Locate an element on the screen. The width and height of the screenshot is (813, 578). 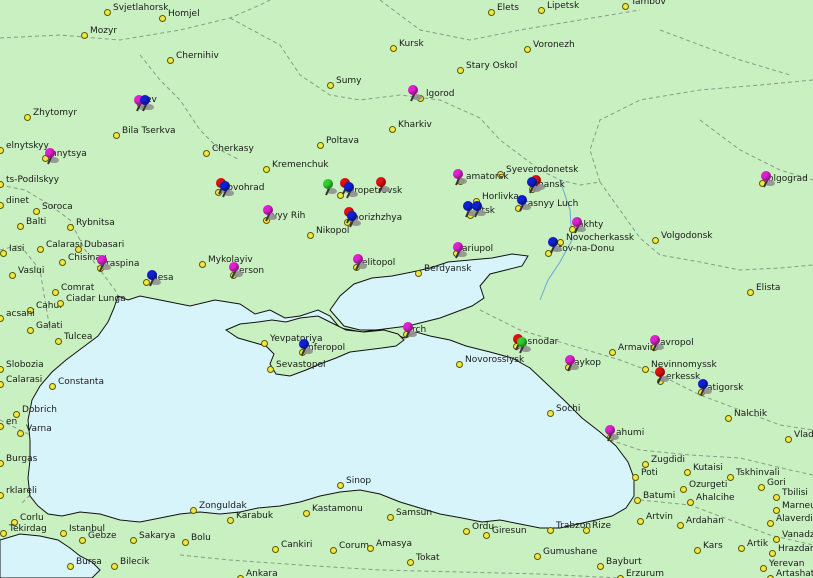
city-label: Varna is located at coordinates (39, 429).